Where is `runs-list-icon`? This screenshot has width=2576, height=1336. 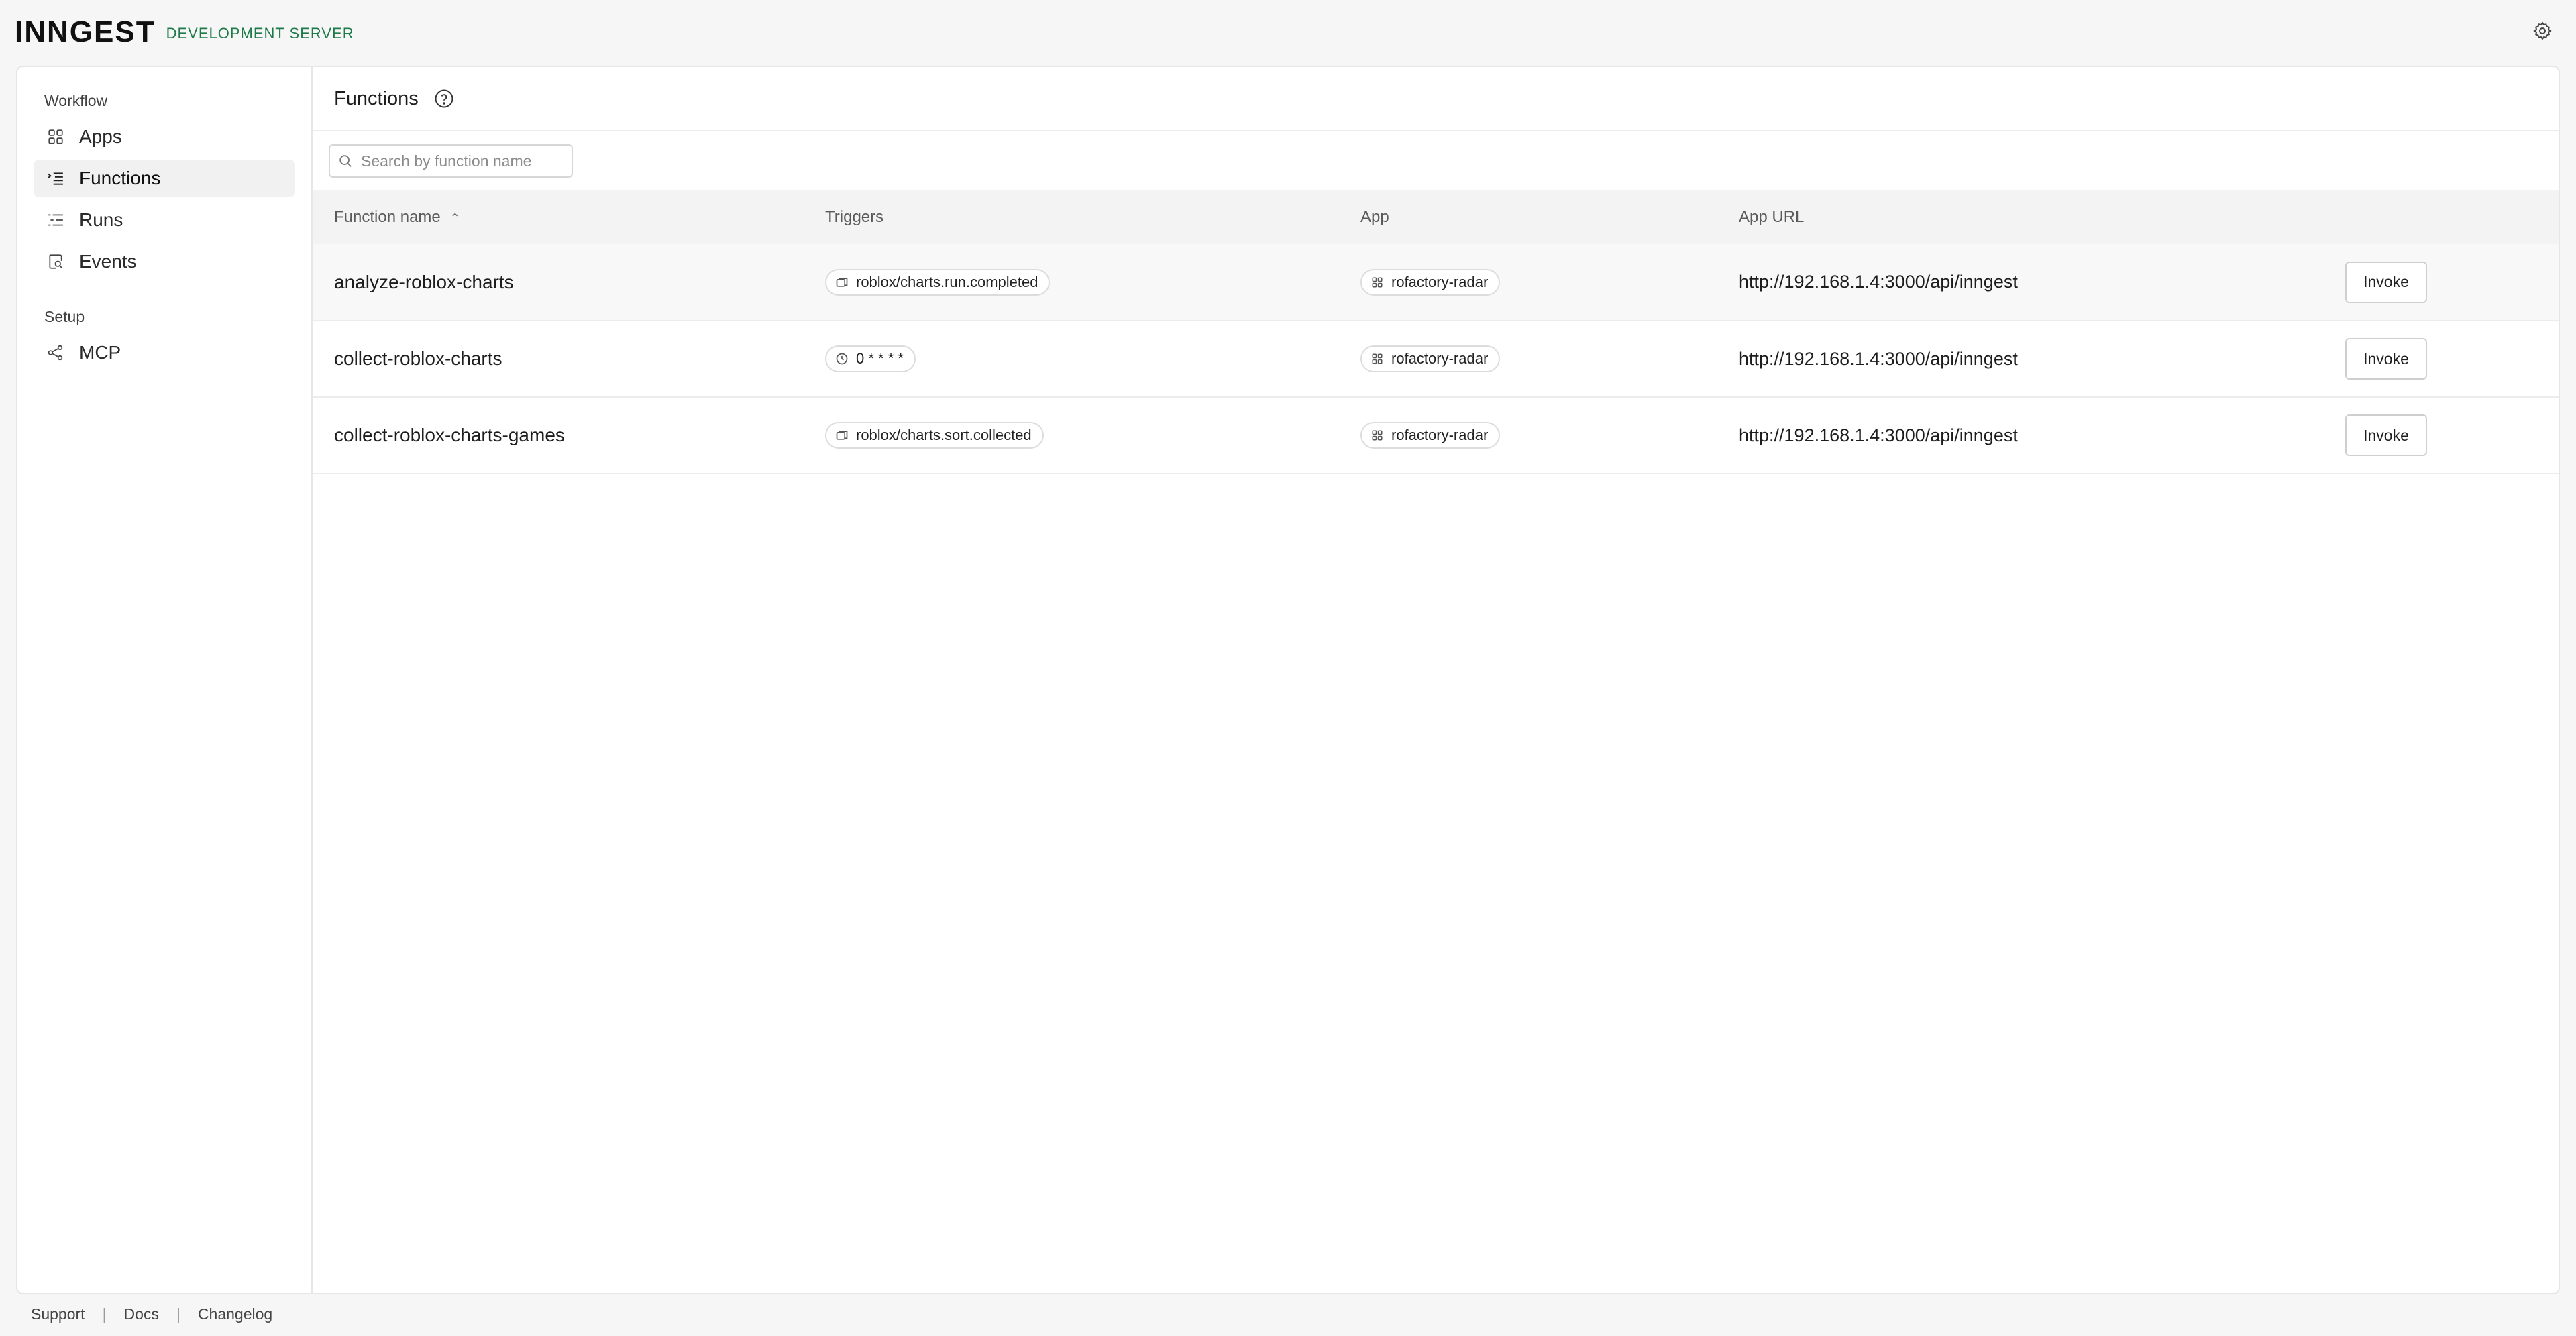 runs-list-icon is located at coordinates (56, 220).